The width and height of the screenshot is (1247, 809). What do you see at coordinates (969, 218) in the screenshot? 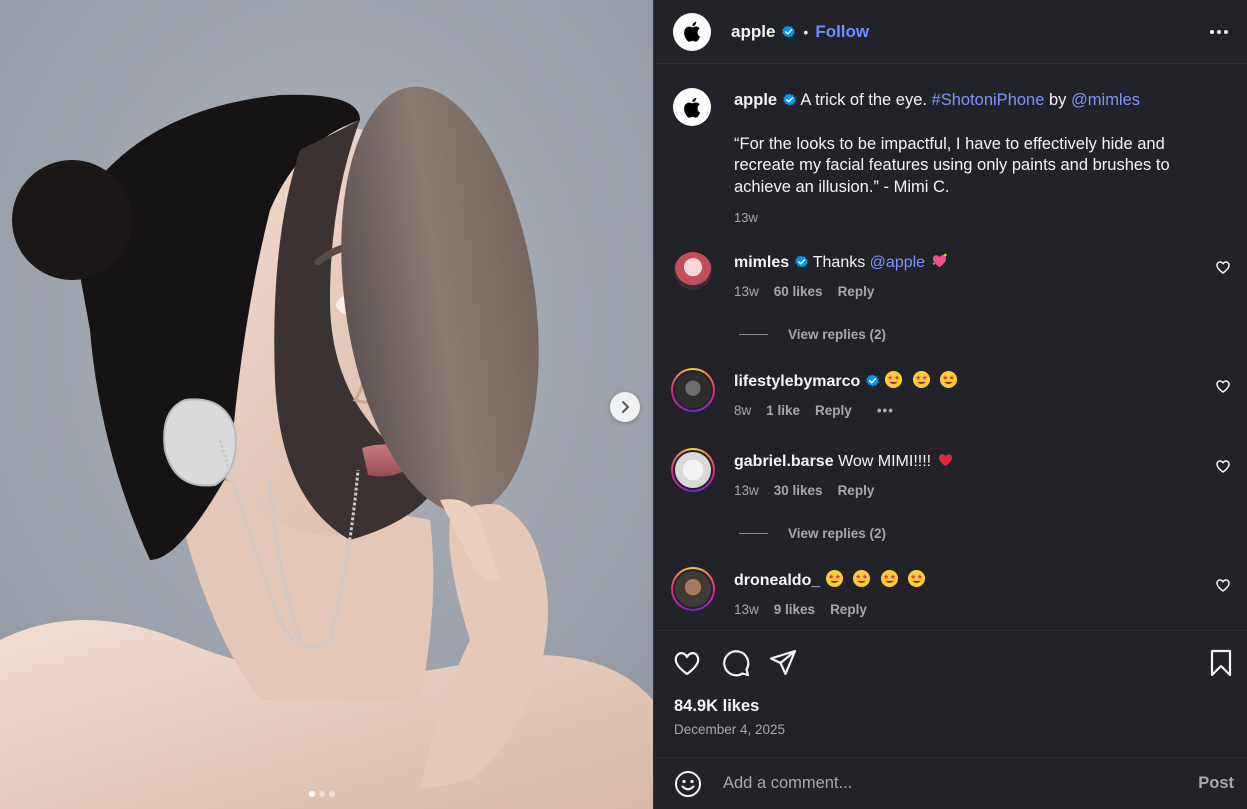
I see `caption-timestamp: 13w` at bounding box center [969, 218].